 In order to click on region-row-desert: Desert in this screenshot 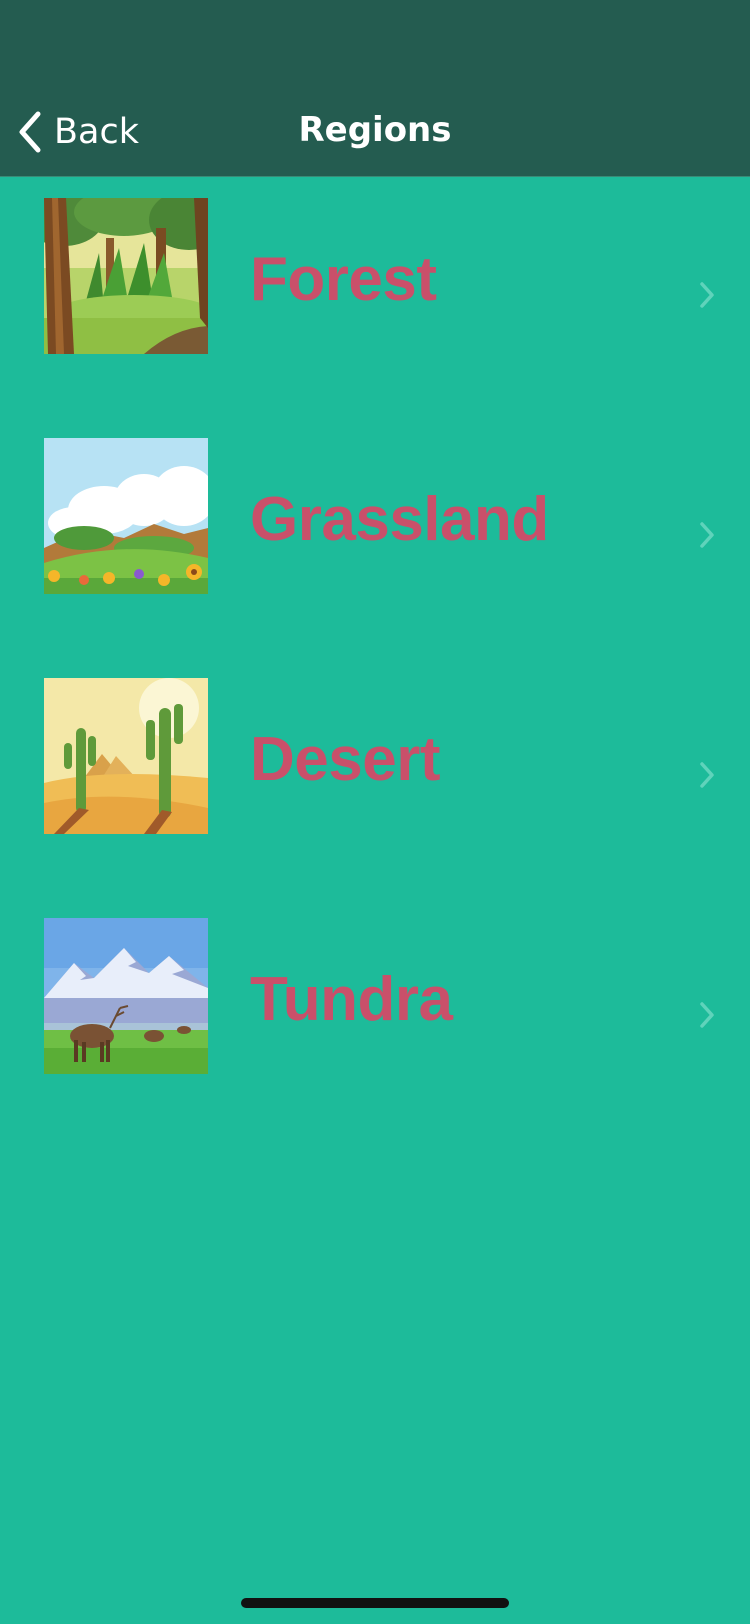, I will do `click(375, 776)`.